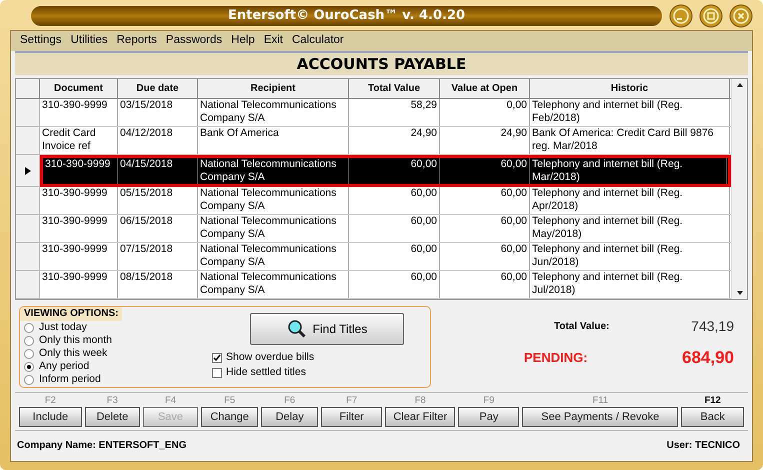 The height and width of the screenshot is (470, 763). Describe the element at coordinates (351, 417) in the screenshot. I see `toolbar-button: Filter` at that location.